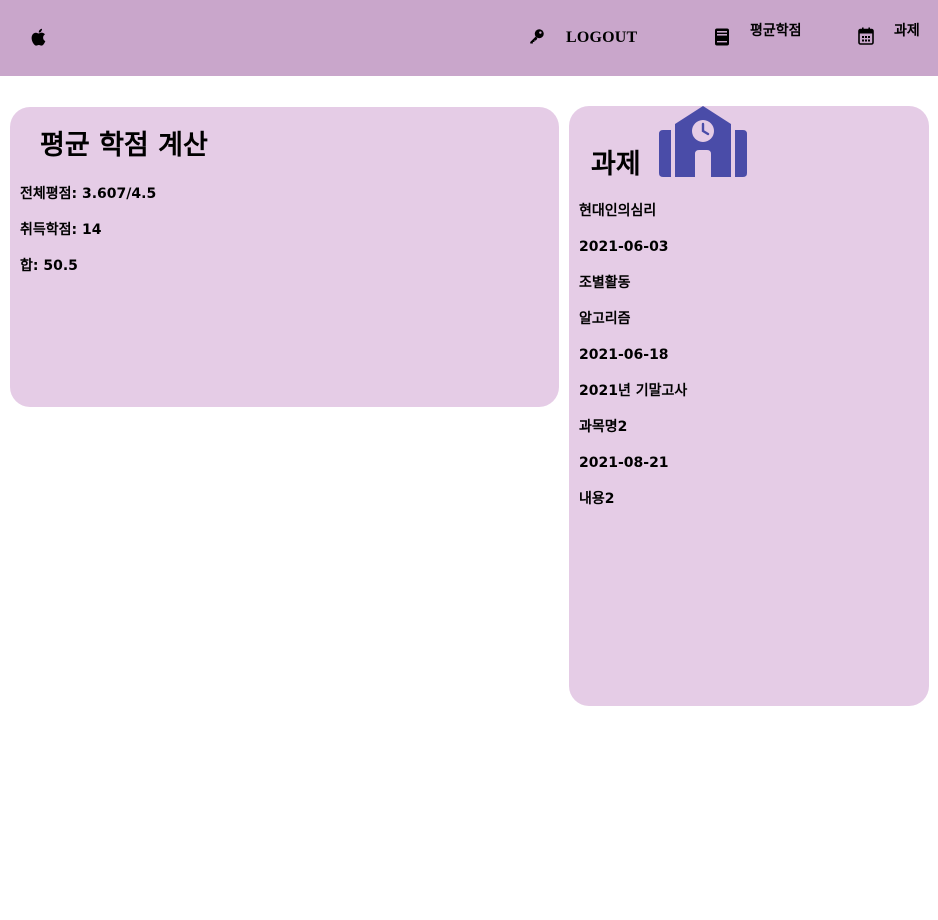 This screenshot has height=920, width=938. I want to click on apple-icon, so click(39, 37).